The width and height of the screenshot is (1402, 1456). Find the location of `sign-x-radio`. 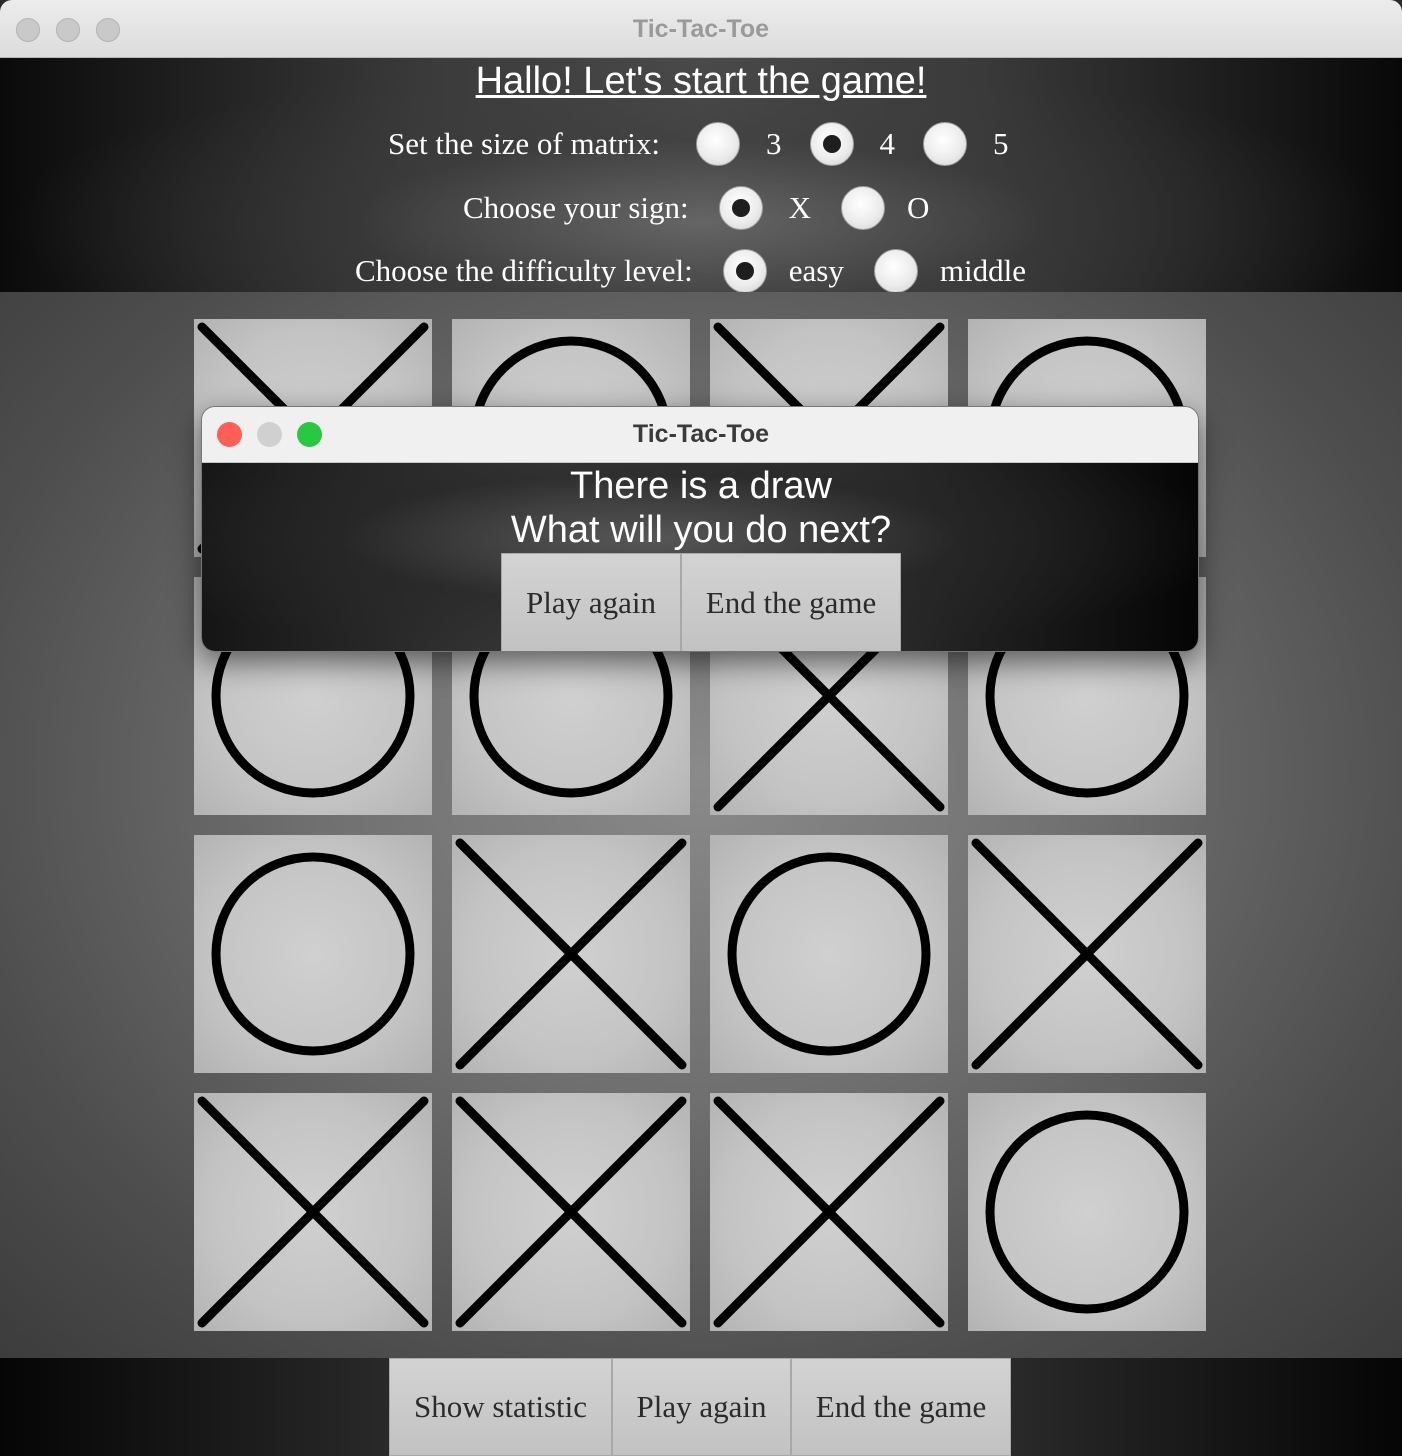

sign-x-radio is located at coordinates (740, 208).